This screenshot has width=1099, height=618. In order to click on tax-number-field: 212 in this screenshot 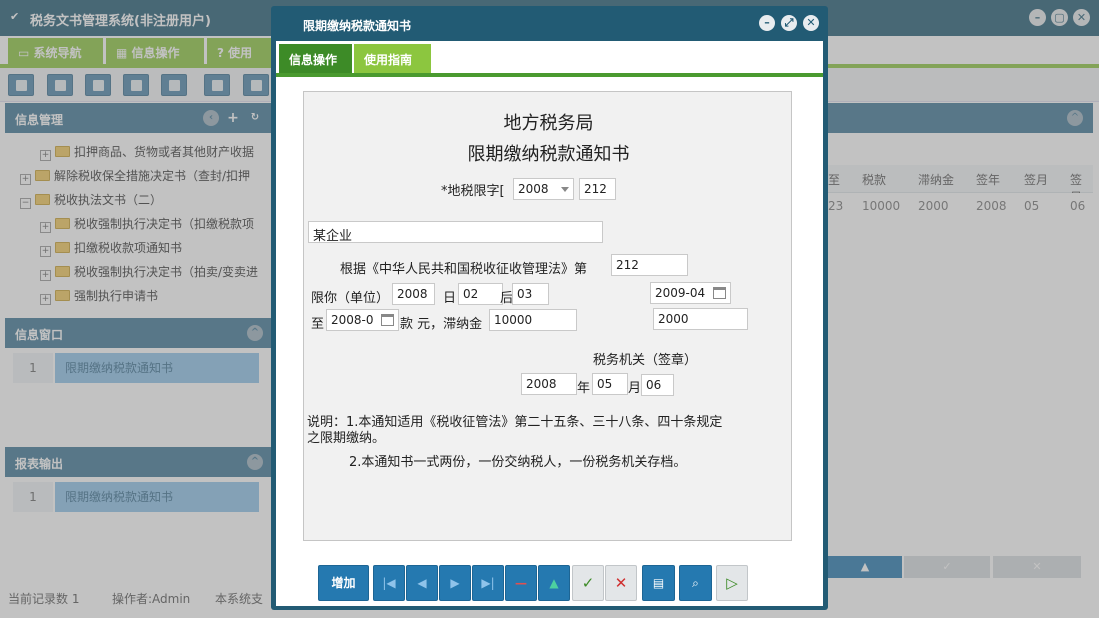, I will do `click(597, 189)`.